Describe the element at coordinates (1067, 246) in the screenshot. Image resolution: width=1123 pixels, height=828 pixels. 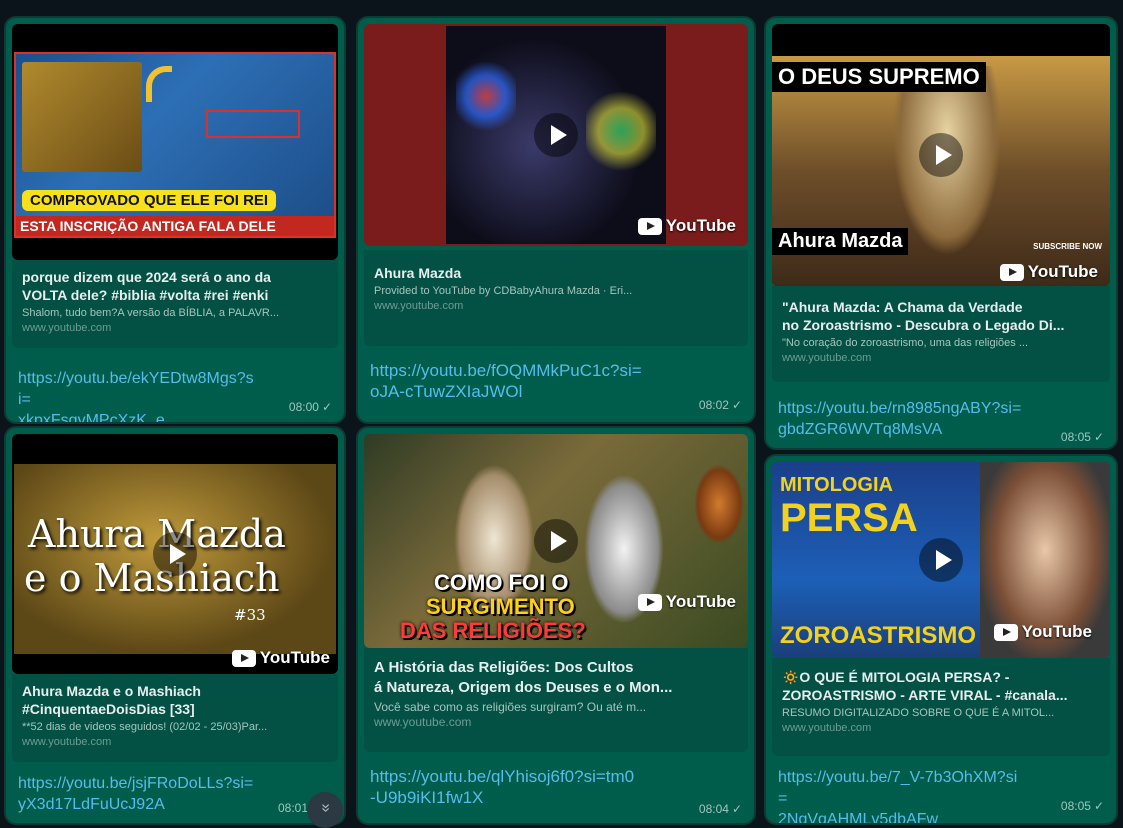
I see `subscribe-badge: SUBSCRIBE NOW` at that location.